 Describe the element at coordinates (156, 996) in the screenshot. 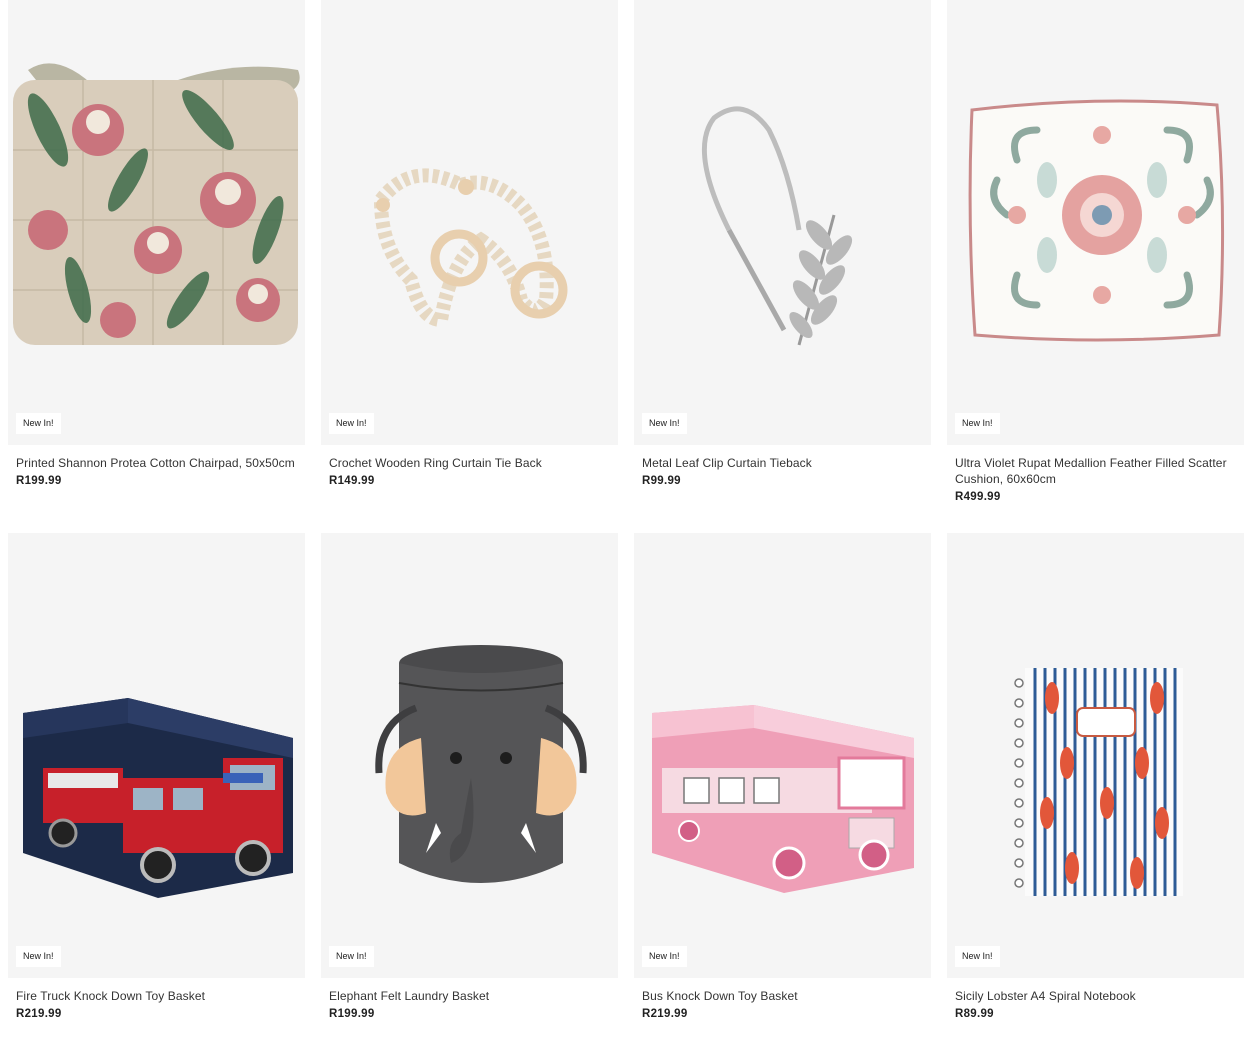

I see `product-name: Fire Truck Knock Down Toy Basket` at that location.